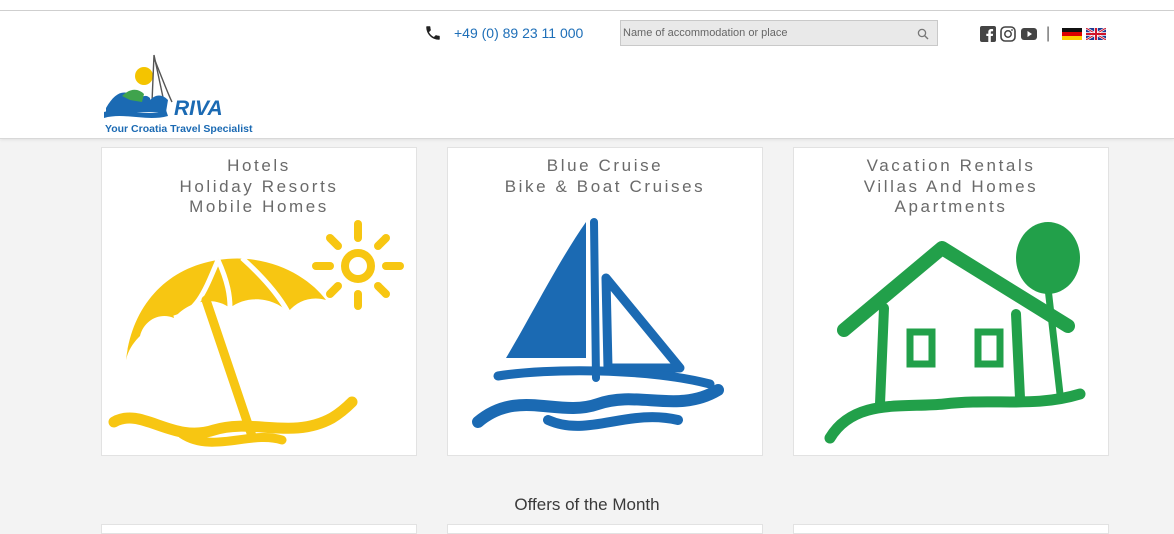  I want to click on social-links: |, so click(1043, 33).